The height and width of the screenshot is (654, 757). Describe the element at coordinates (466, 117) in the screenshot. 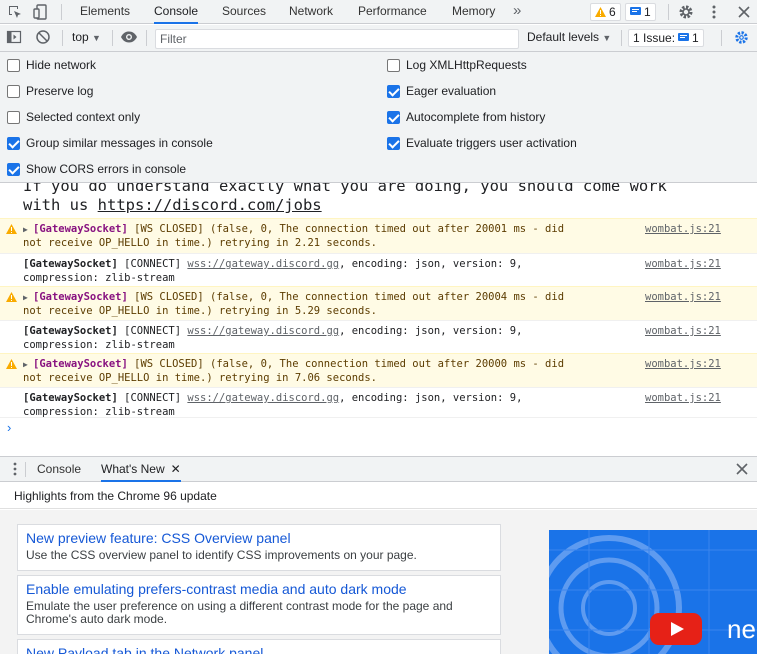

I see `setting-autocomplete-history: Autocomplete from history` at that location.